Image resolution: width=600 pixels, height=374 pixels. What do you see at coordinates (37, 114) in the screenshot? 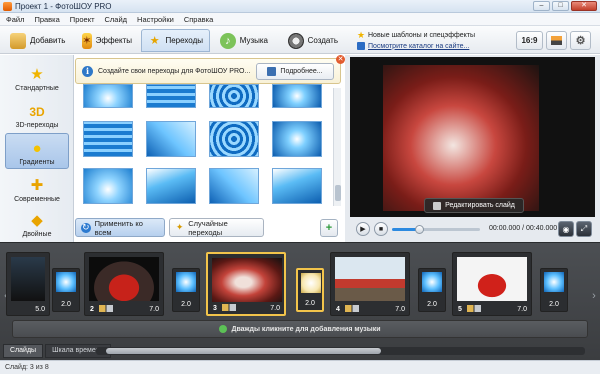
I see `category-3d: 3D 3D-переходы` at bounding box center [37, 114].